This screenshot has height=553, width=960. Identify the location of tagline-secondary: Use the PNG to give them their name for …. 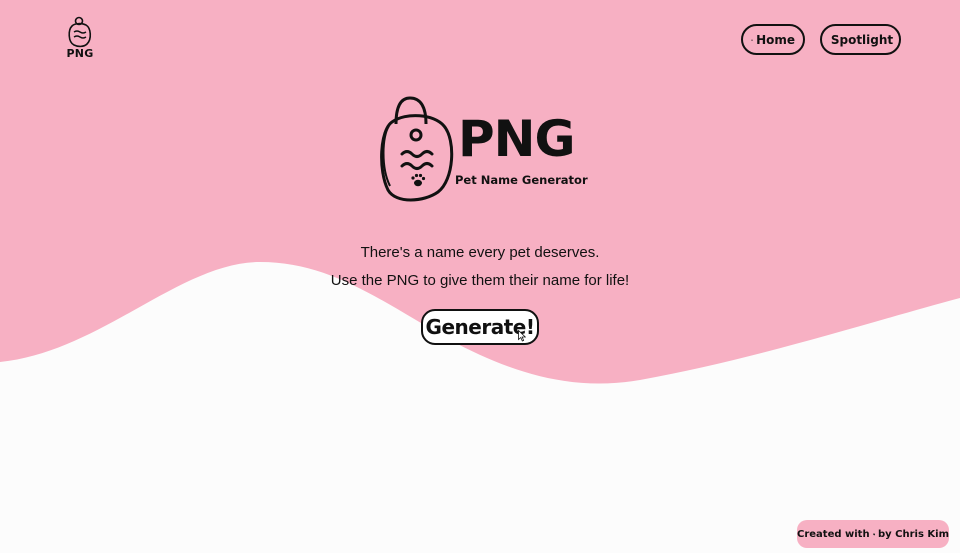
(480, 280).